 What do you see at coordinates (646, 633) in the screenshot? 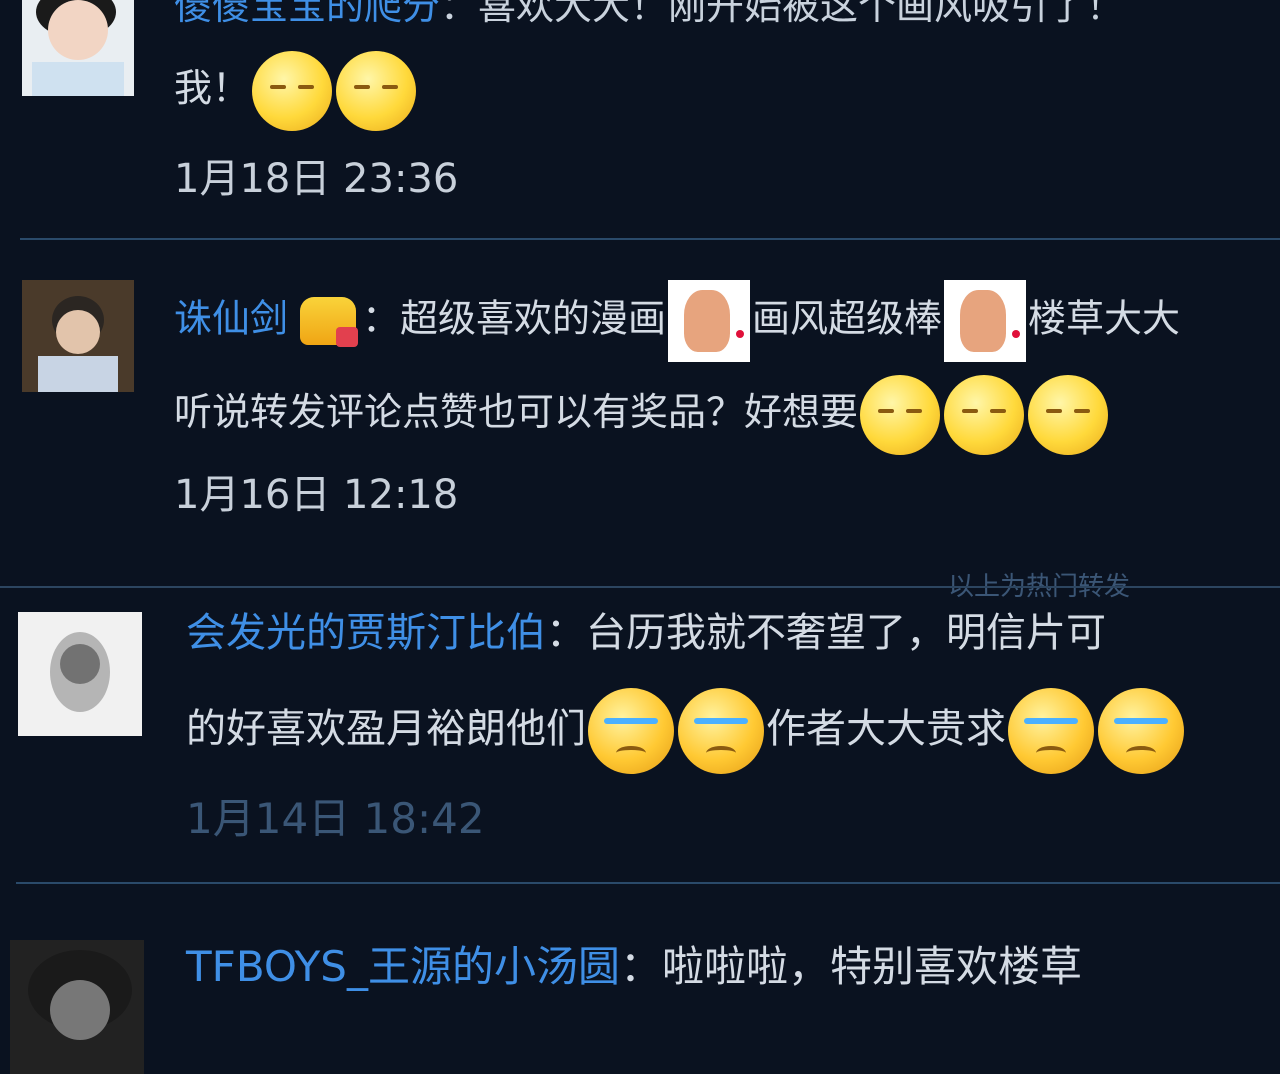
I see `comment-text-line1: 会发光的贾斯汀比伯：台历我就不奢望了，明信片可` at bounding box center [646, 633].